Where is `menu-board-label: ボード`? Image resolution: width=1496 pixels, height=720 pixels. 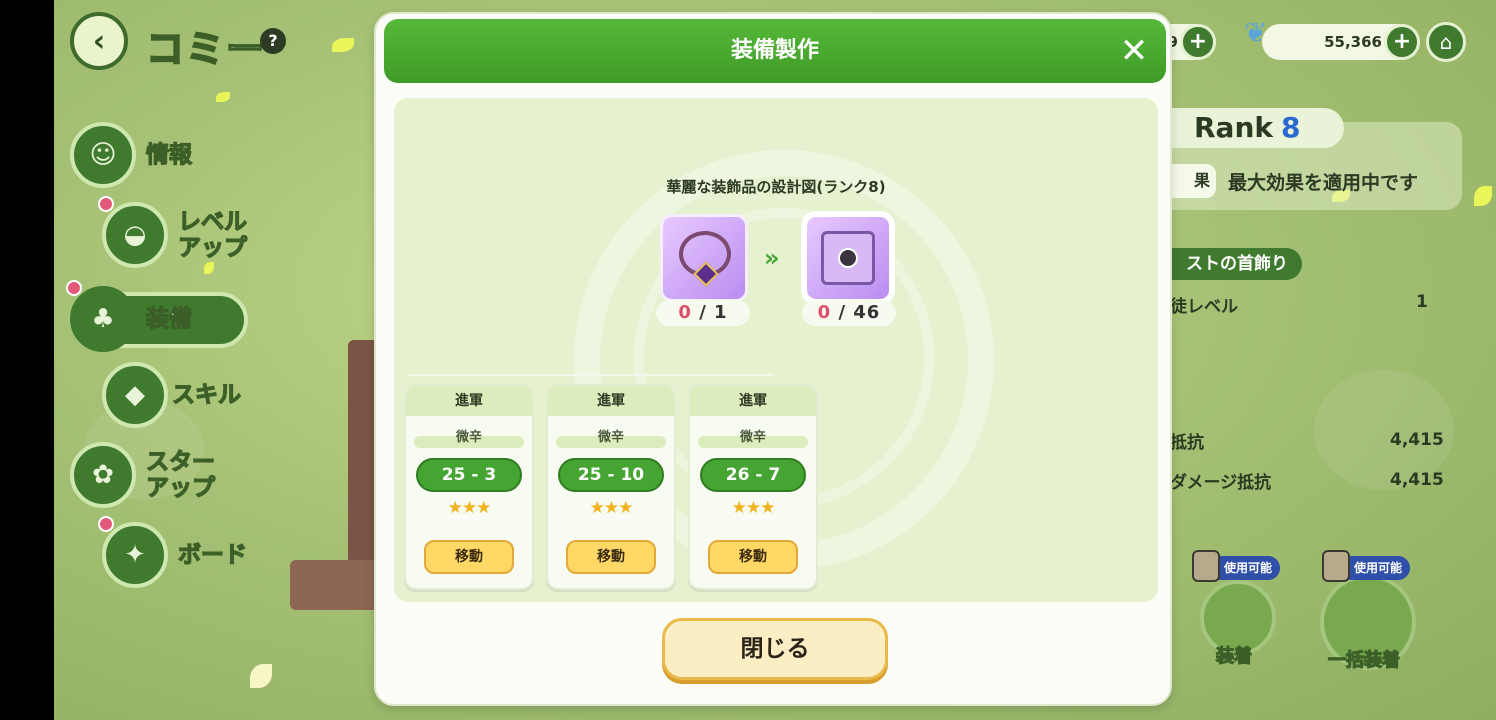
menu-board-label: ボード is located at coordinates (212, 554).